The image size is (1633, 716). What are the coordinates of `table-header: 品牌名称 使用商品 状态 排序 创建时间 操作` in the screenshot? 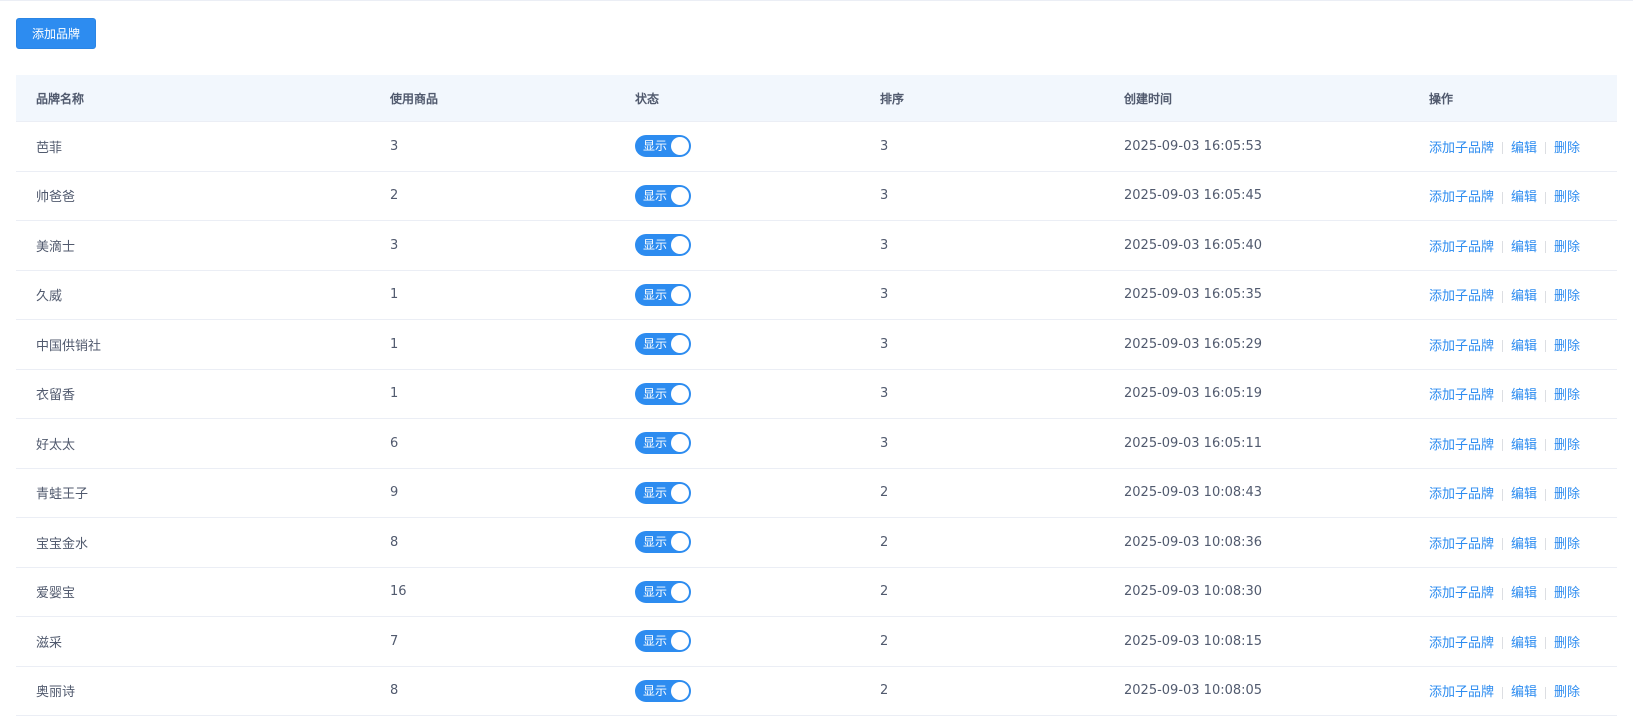 It's located at (816, 98).